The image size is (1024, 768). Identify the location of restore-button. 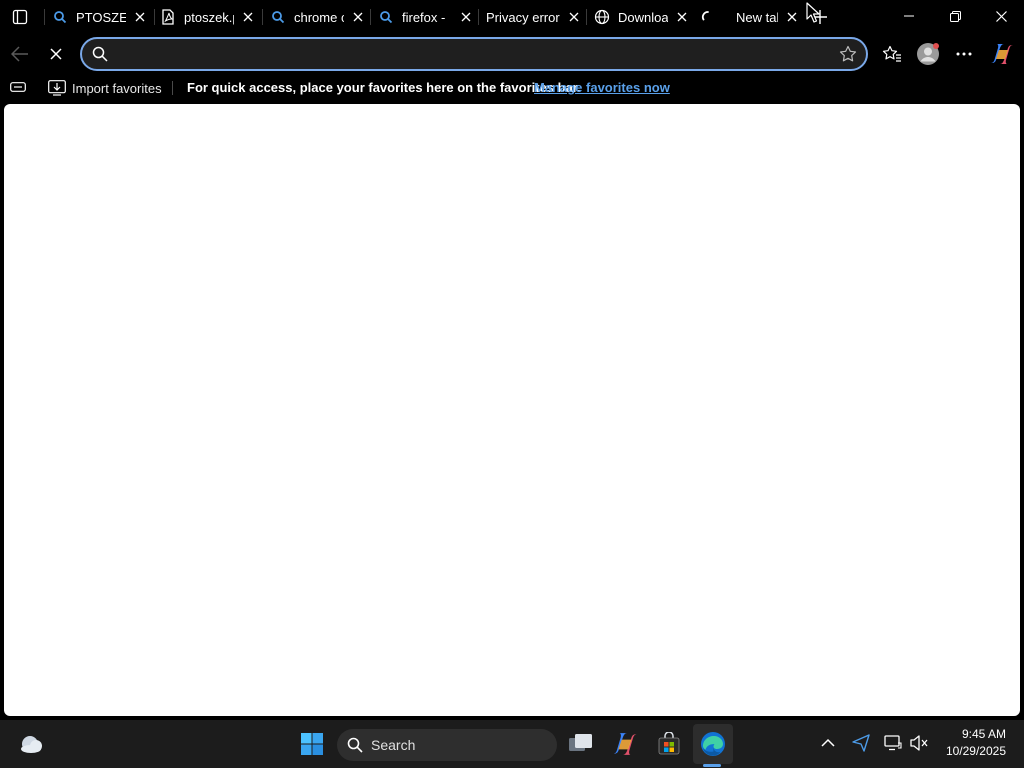
(955, 16).